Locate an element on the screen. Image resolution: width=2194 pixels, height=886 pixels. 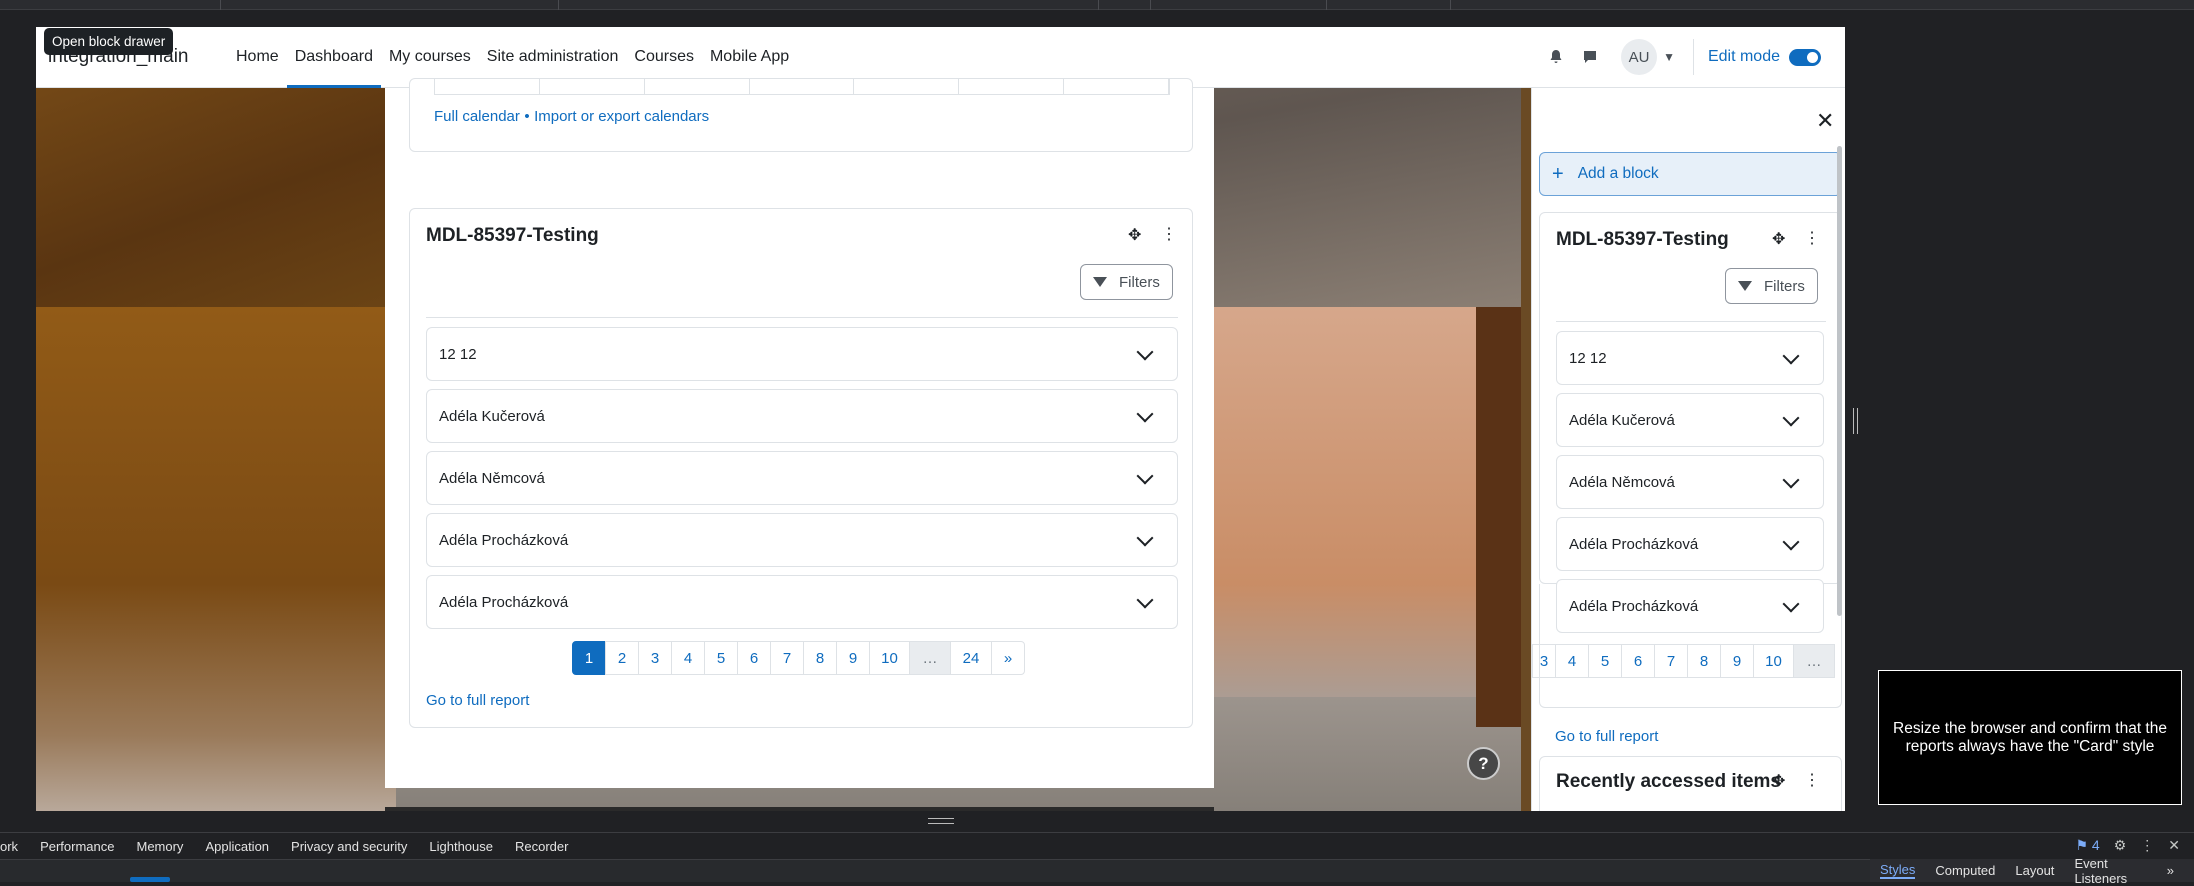
tab-styles: Styles is located at coordinates (1898, 870).